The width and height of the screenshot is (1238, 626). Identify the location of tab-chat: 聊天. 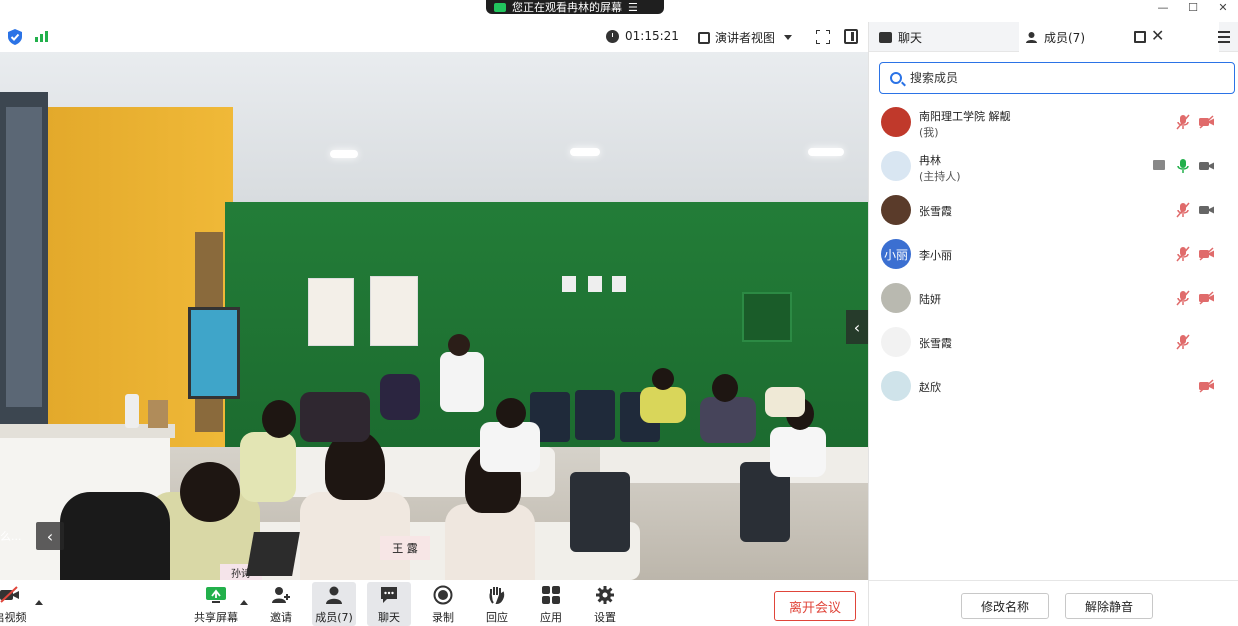
(946, 37).